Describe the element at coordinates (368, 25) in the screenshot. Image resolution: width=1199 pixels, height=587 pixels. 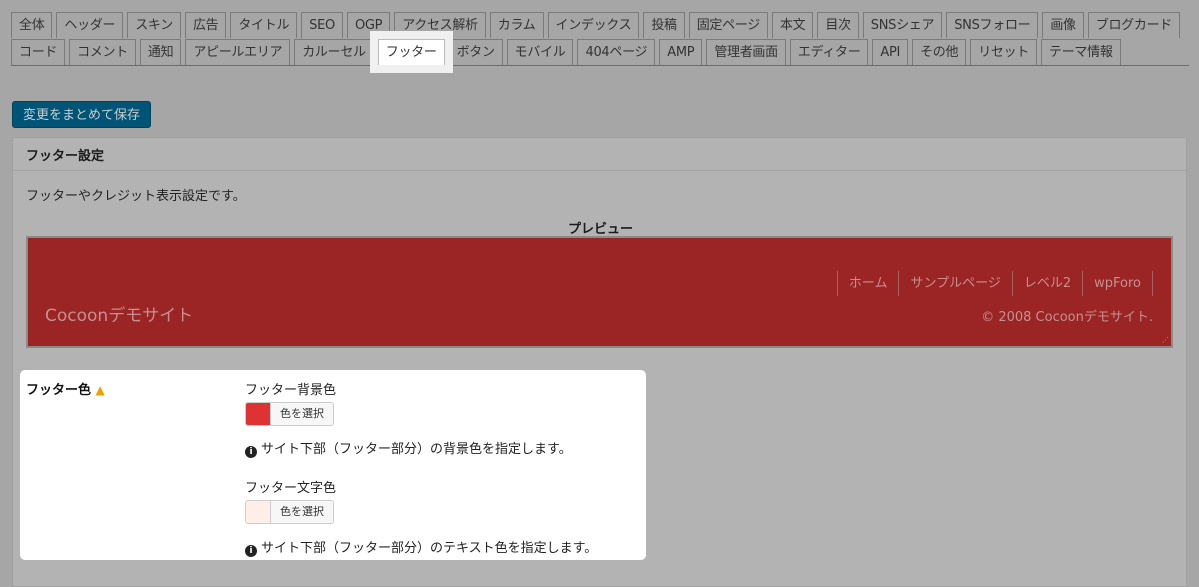
I see `tab-item: OGP` at that location.